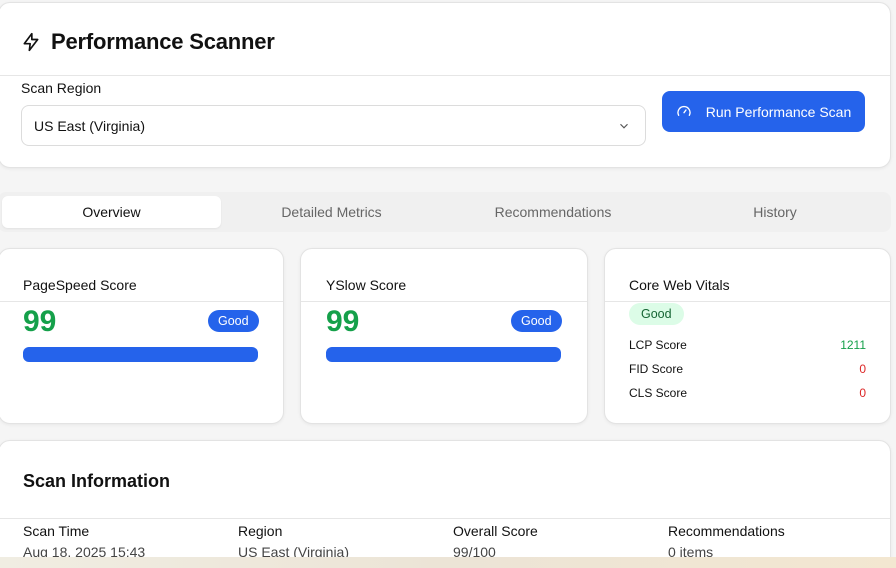 This screenshot has width=896, height=568. What do you see at coordinates (495, 541) in the screenshot?
I see `overall-score-field: Overall Score 99/100` at bounding box center [495, 541].